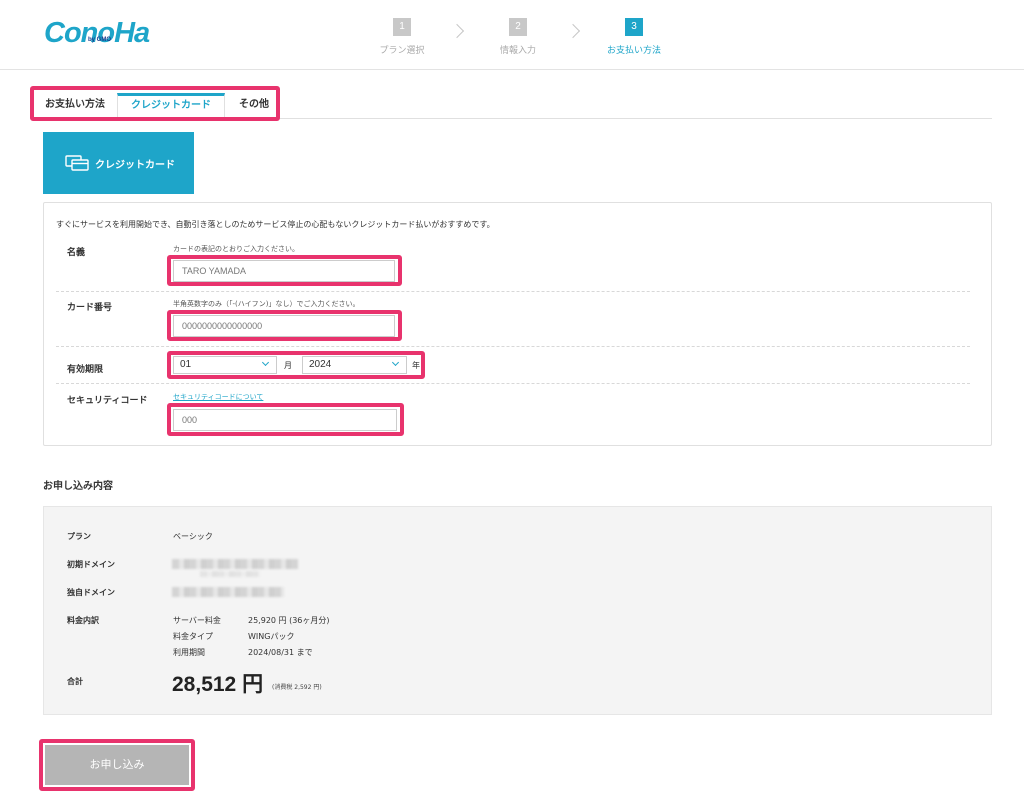 The height and width of the screenshot is (795, 1024). I want to click on blurred-initial-domain, so click(235, 564).